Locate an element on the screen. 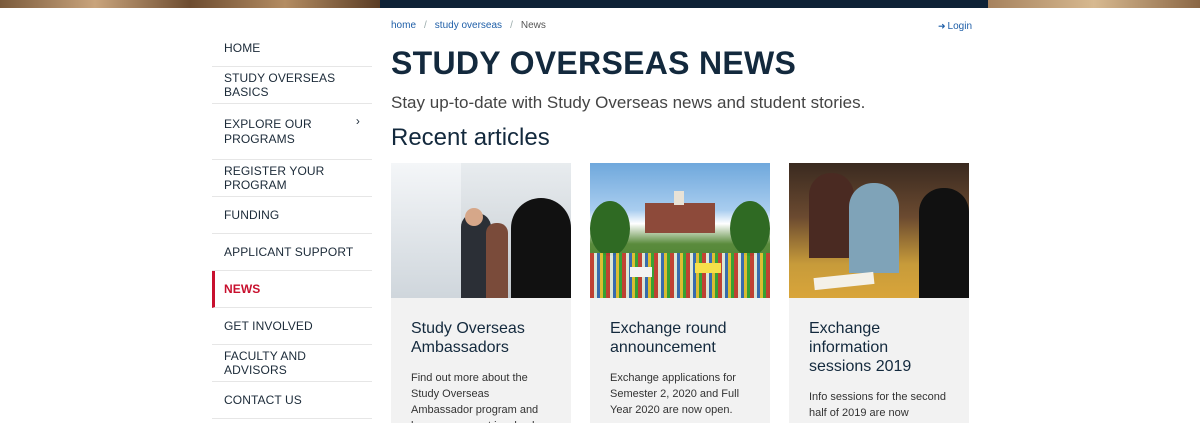 Image resolution: width=1200 pixels, height=423 pixels. sidebar-item-faculty-and-advisors: FACULTY AND ADVISORS is located at coordinates (292, 363).